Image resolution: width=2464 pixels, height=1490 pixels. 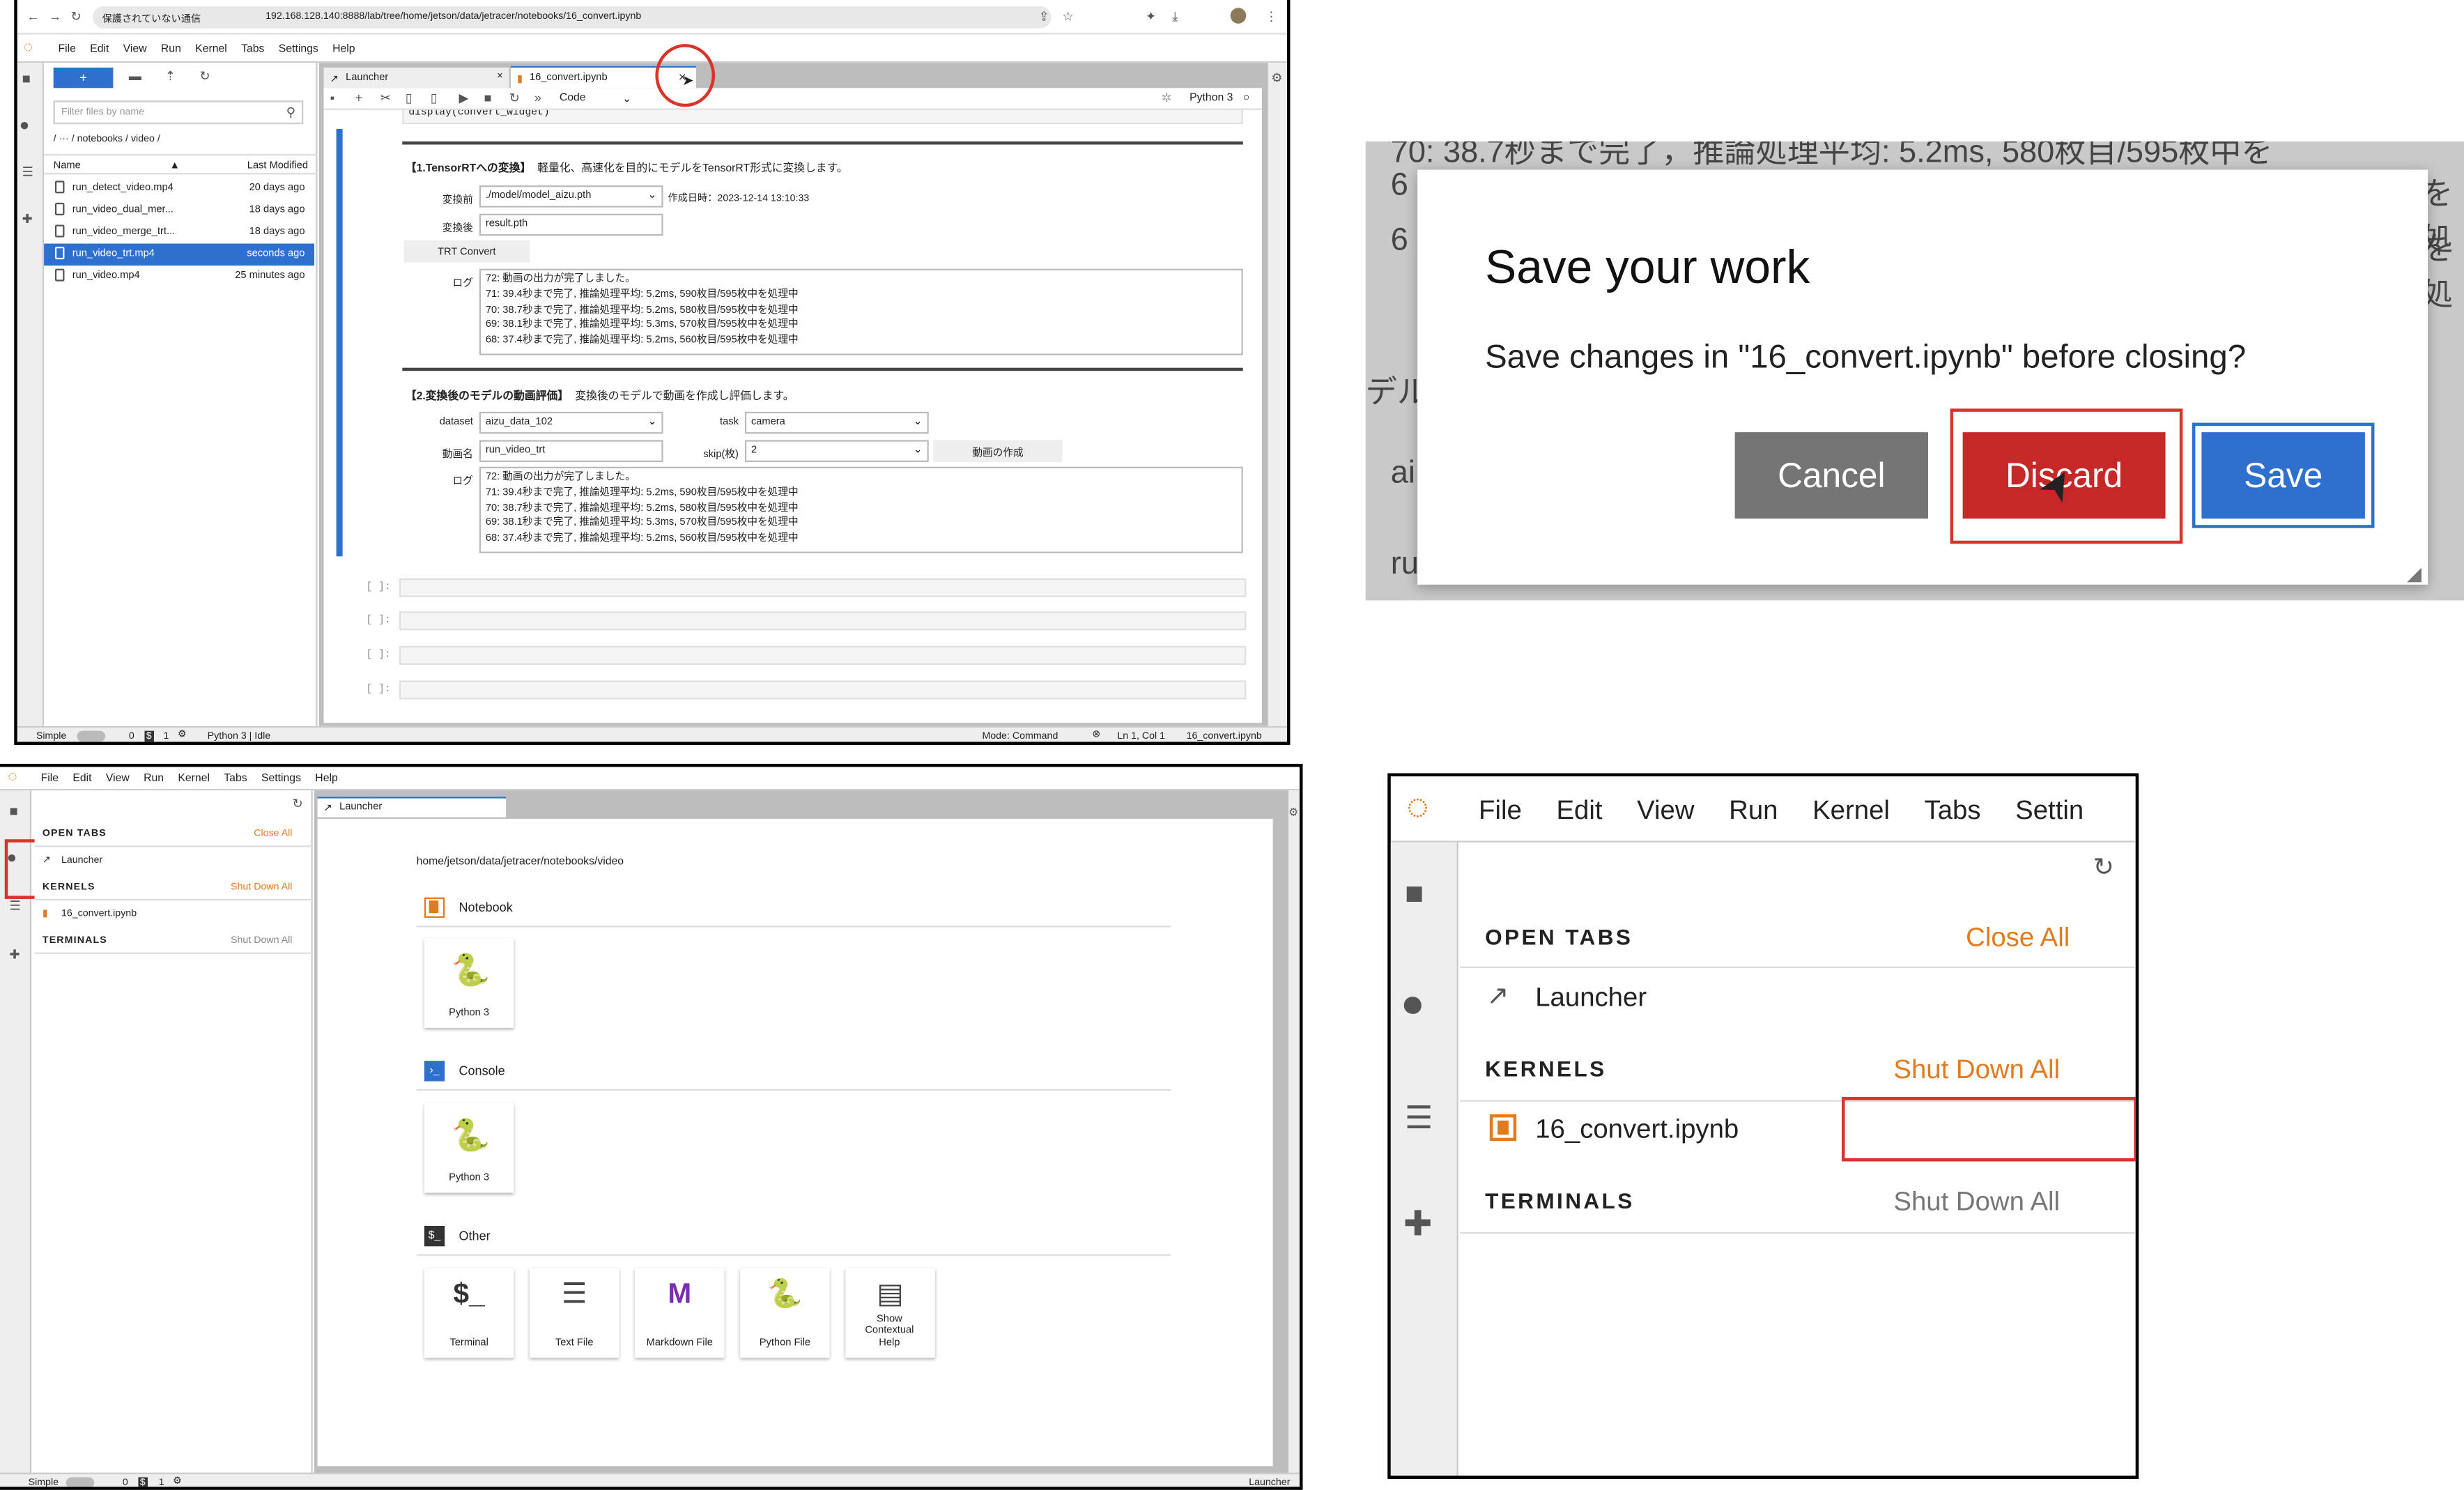 I want to click on kernel-name: Python 3, so click(x=1211, y=98).